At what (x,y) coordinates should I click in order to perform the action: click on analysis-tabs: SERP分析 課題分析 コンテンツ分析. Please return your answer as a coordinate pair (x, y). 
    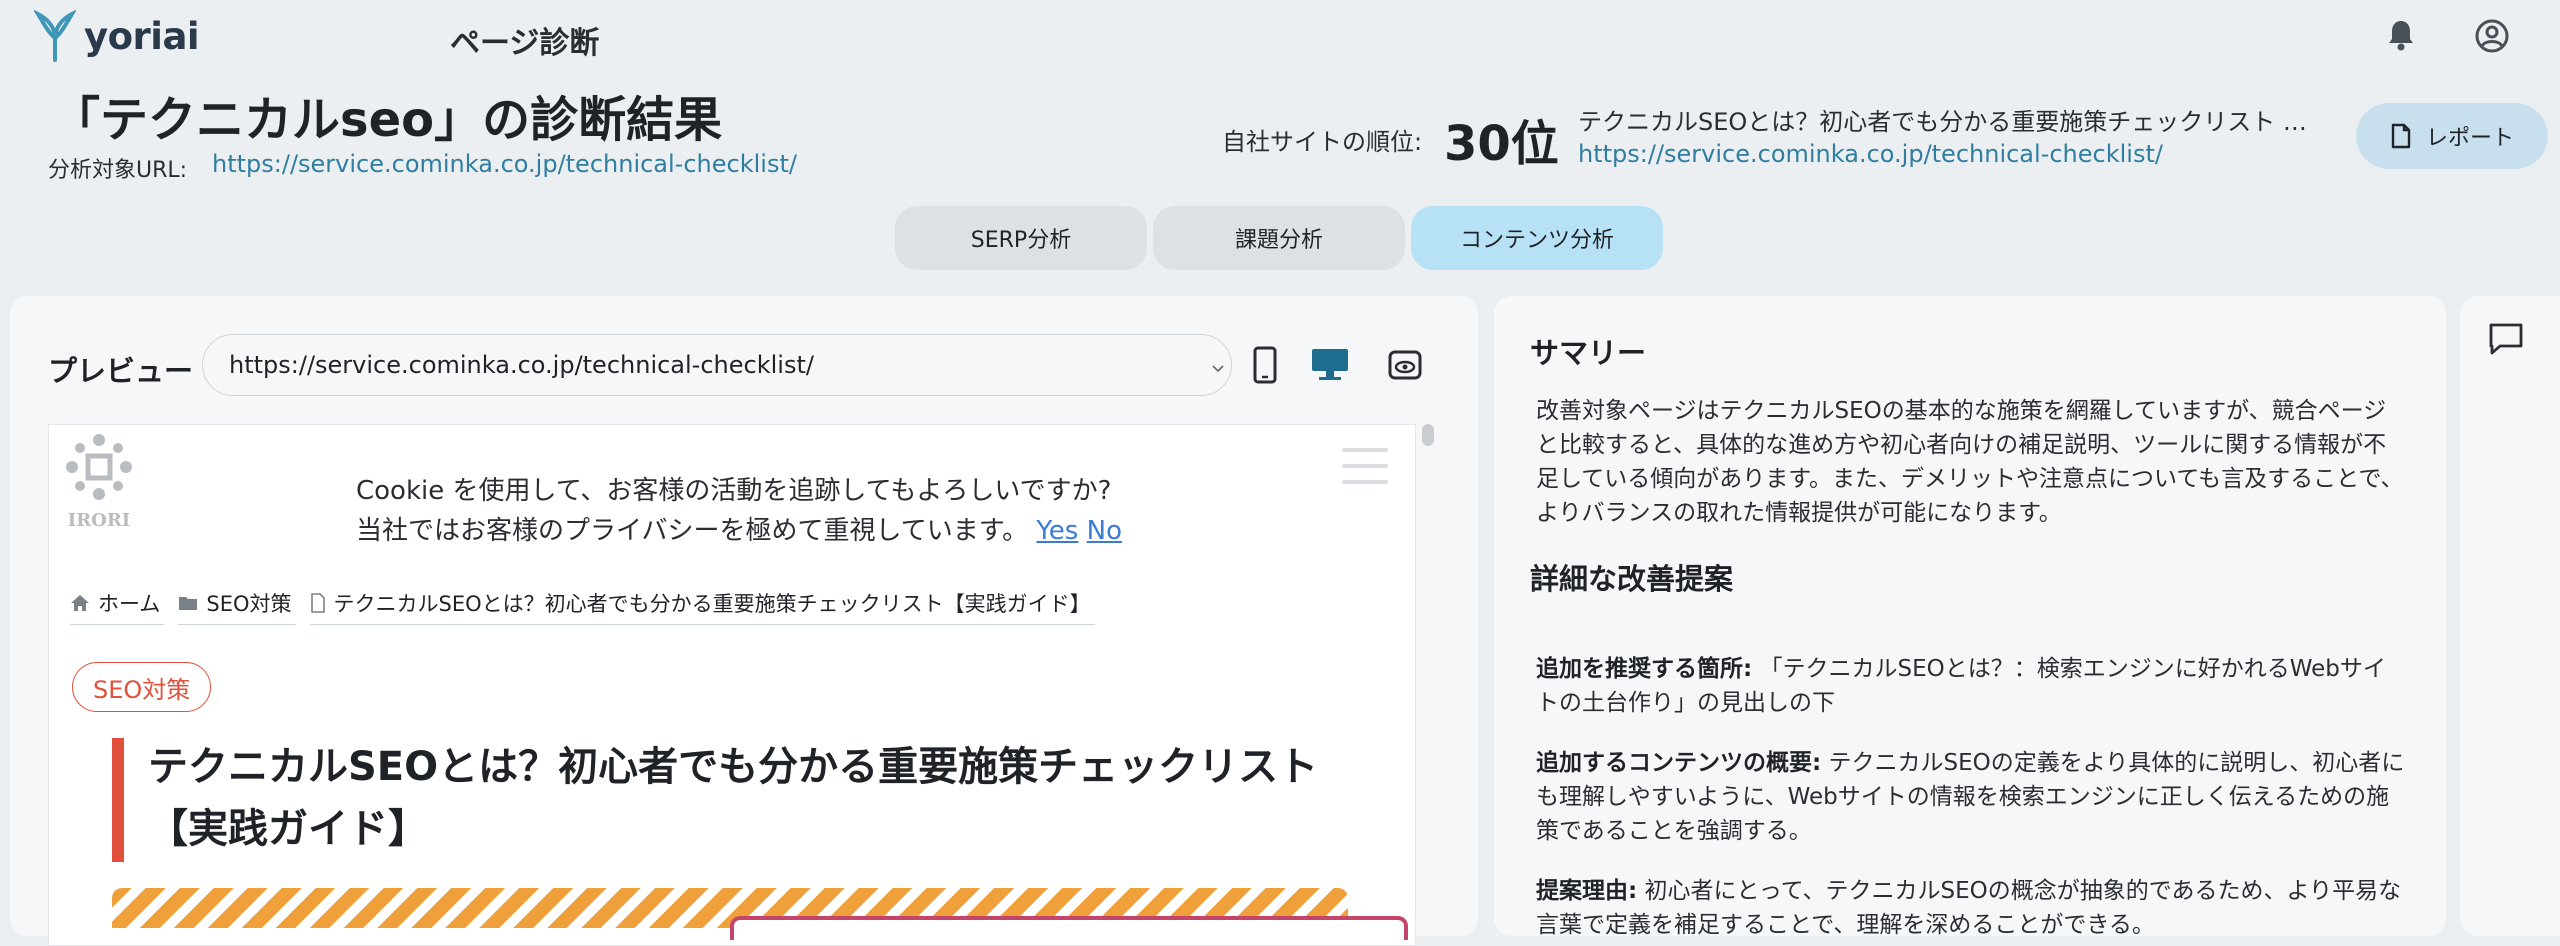
    Looking at the image, I should click on (1279, 238).